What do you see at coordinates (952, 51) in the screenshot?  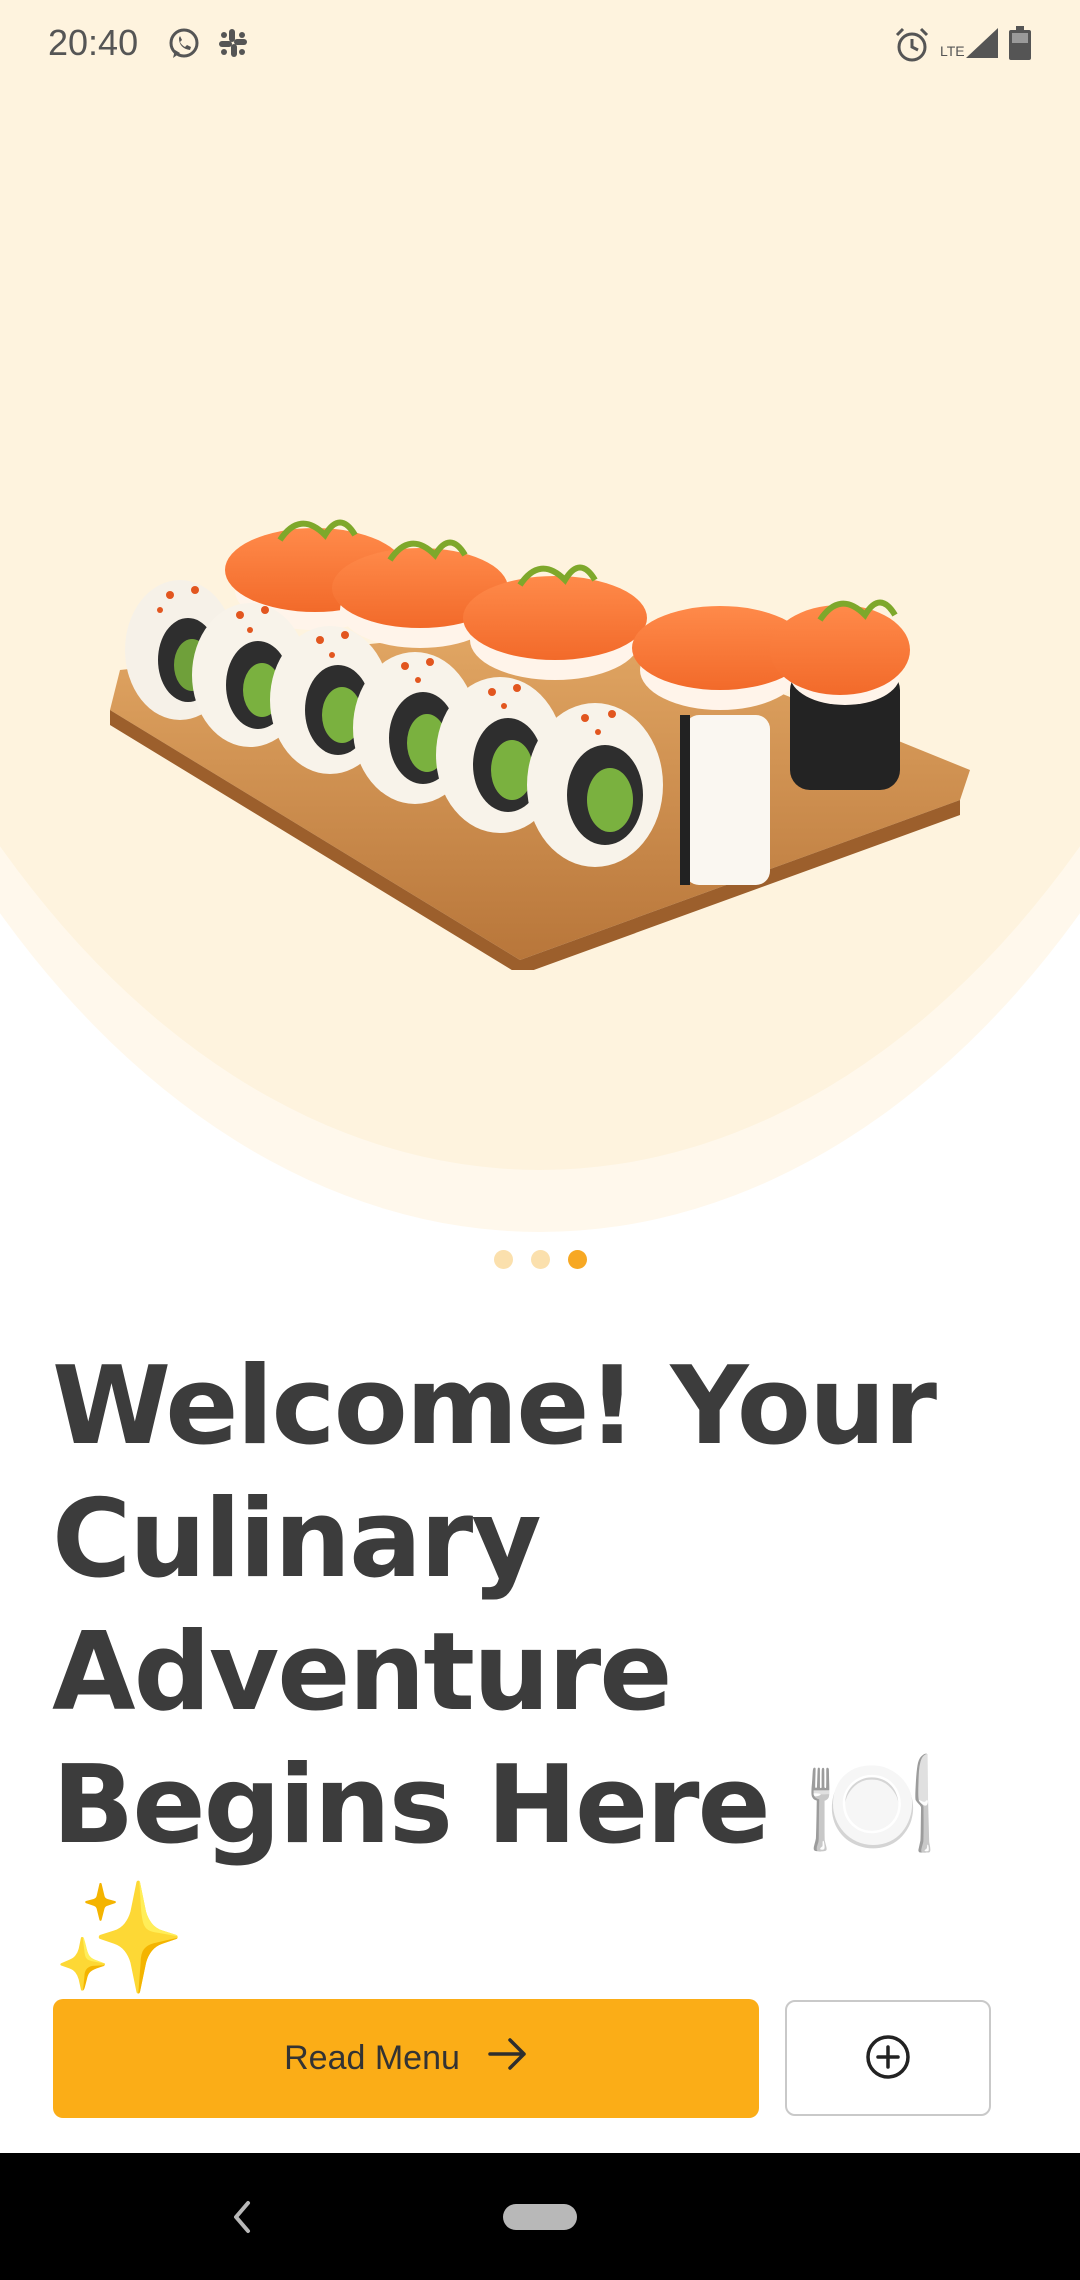 I see `svg-text: LTE` at bounding box center [952, 51].